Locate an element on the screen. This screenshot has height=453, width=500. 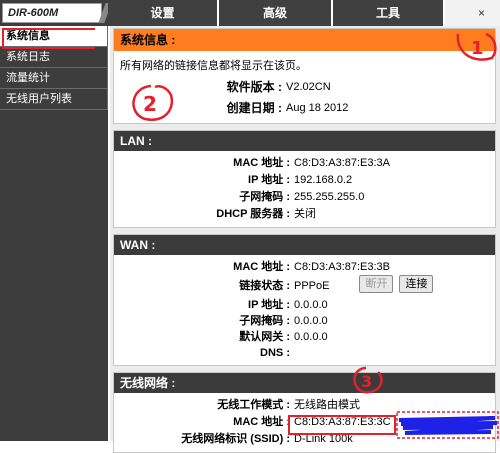
system-info-intro: 所有网络的链接信息都将显示在该页。 is located at coordinates (213, 66).